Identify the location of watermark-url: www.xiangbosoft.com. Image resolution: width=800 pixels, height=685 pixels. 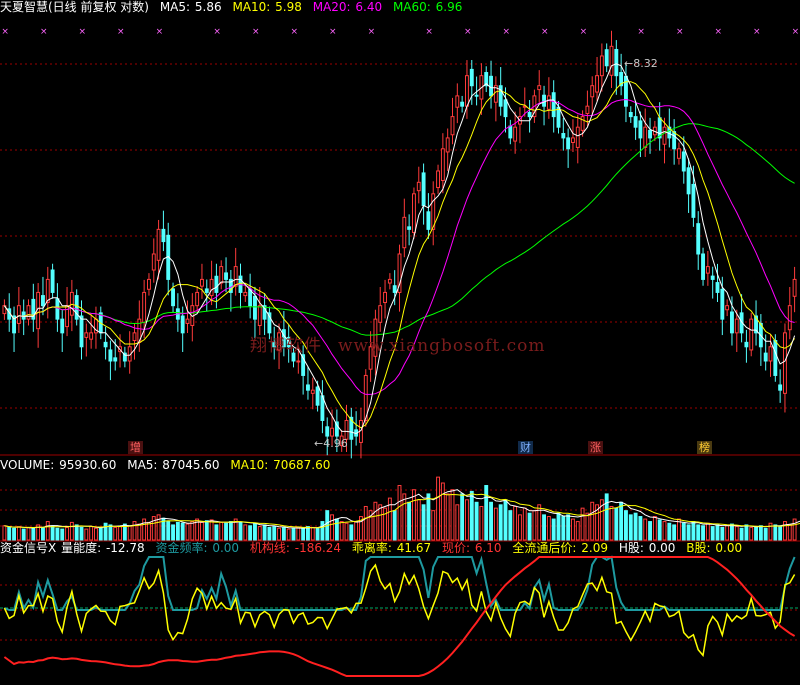
(442, 346).